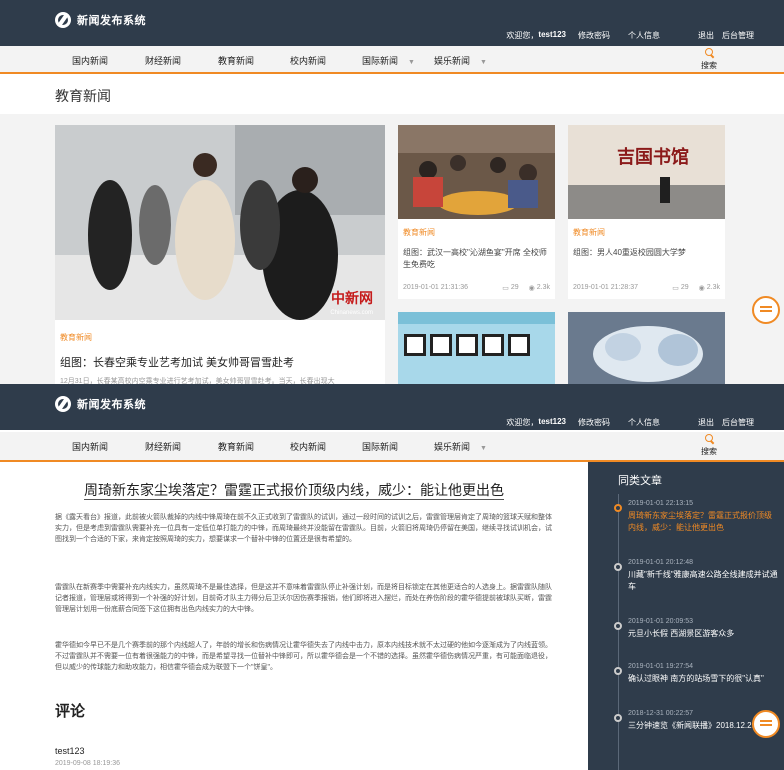  I want to click on timeline-item: 2019-01-01 19:27:54 确认过眼神 南方的站场雪下的很"认真", so click(696, 674).